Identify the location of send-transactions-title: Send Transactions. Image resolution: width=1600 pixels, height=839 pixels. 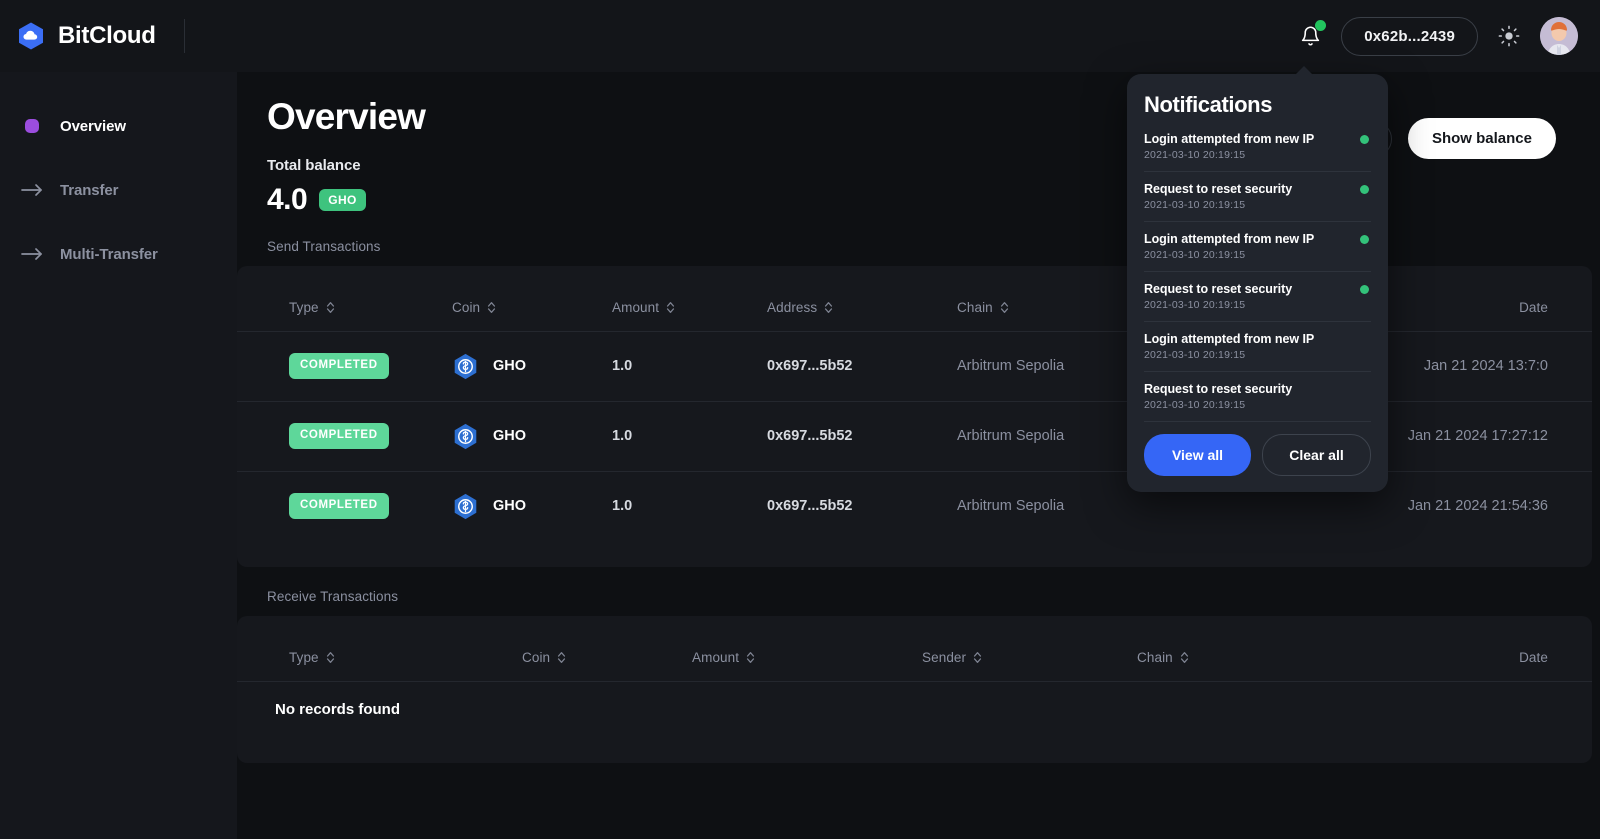
(324, 246).